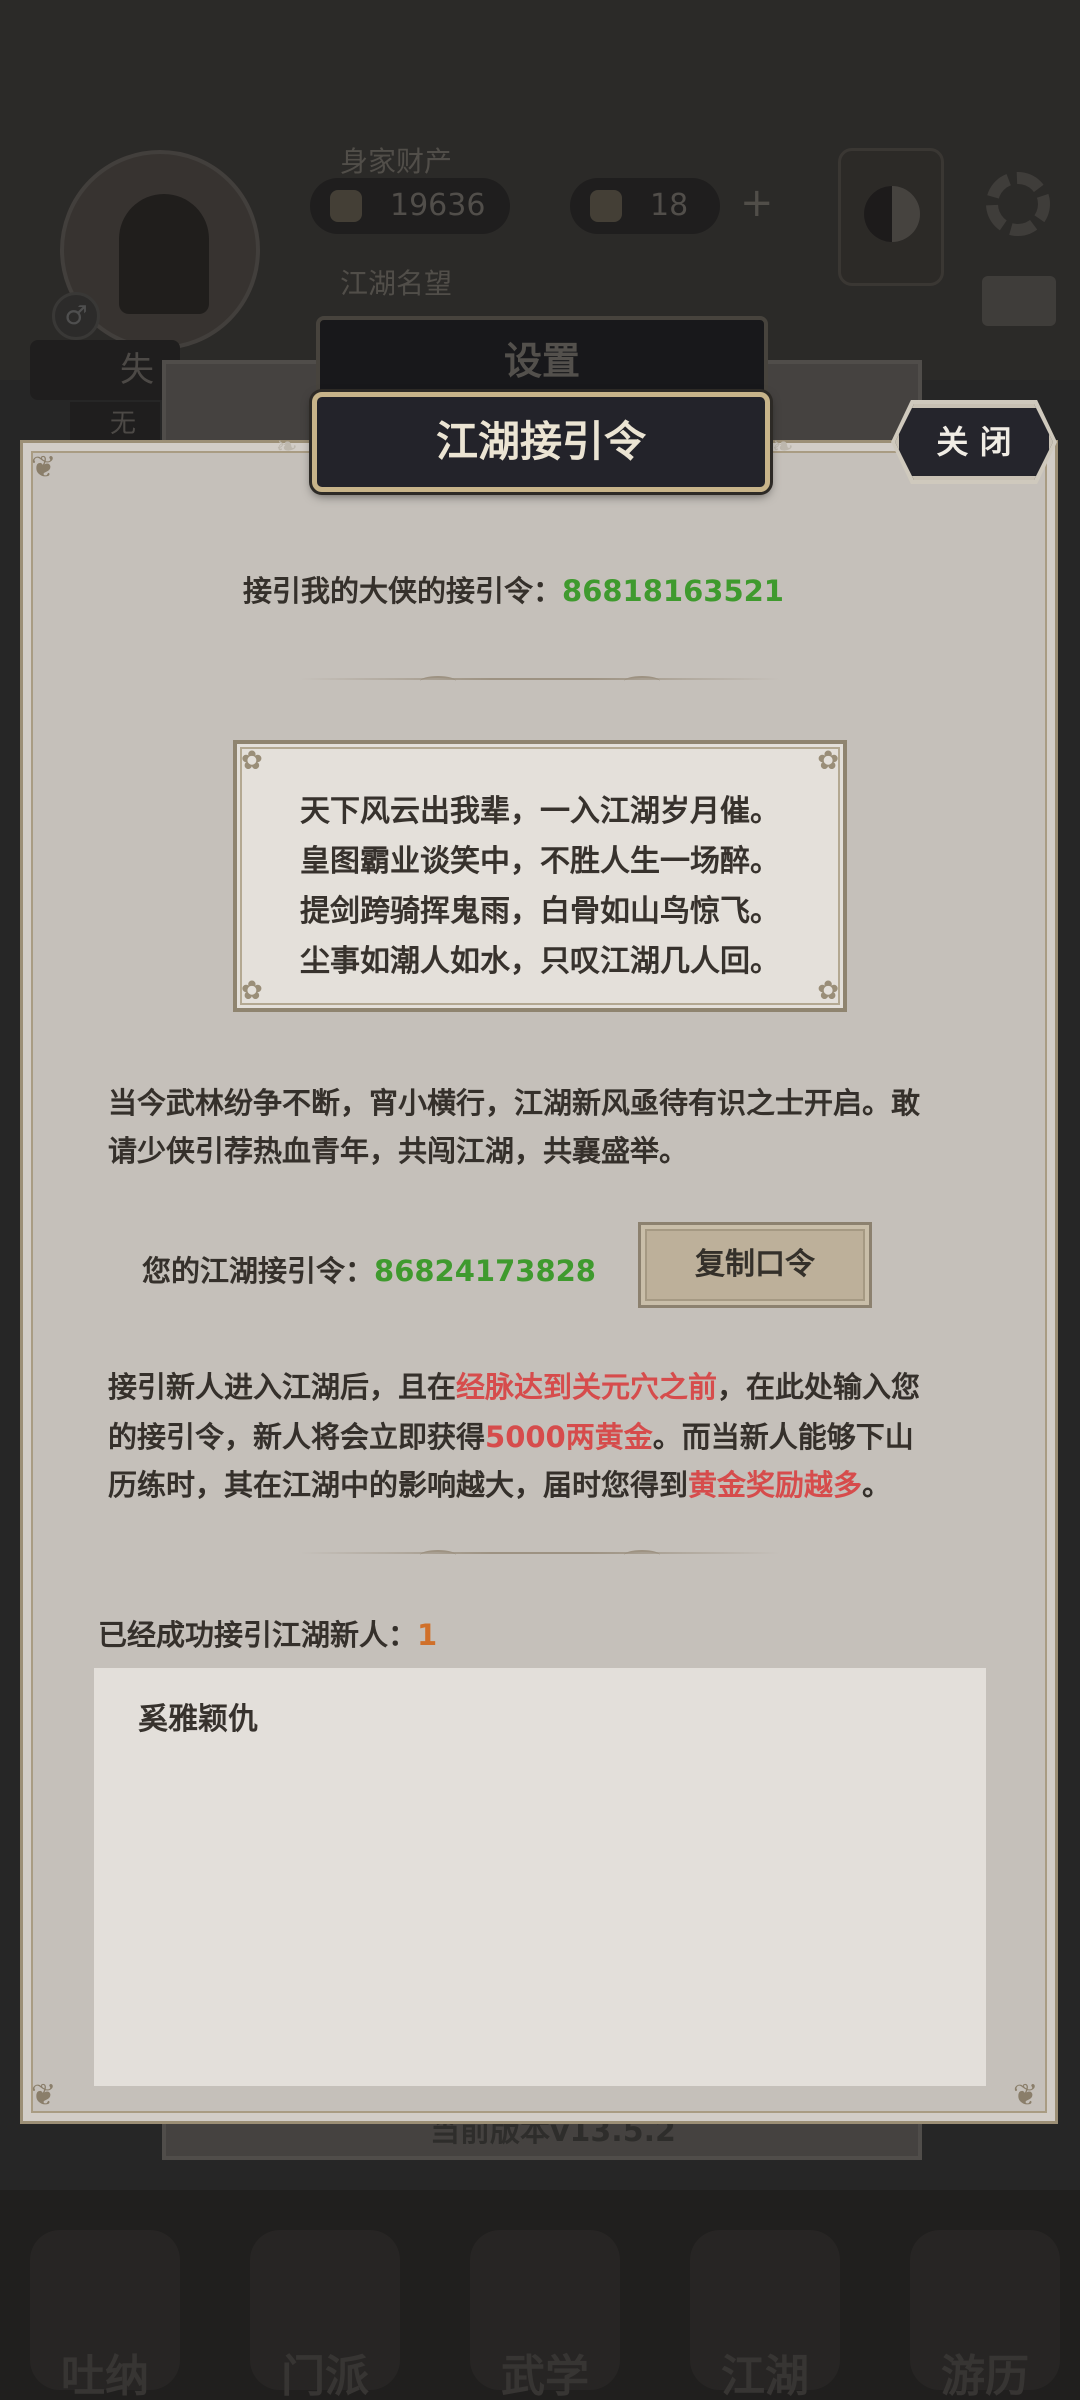  Describe the element at coordinates (673, 591) in the screenshot. I see `inviter-code-value: 86818163521` at that location.